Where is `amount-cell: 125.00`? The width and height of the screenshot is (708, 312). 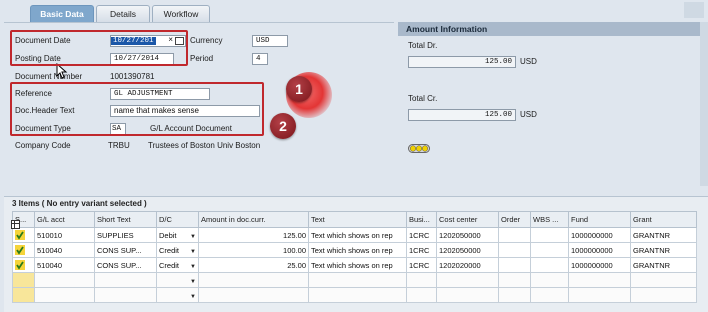
amount-cell: 125.00 is located at coordinates (253, 235).